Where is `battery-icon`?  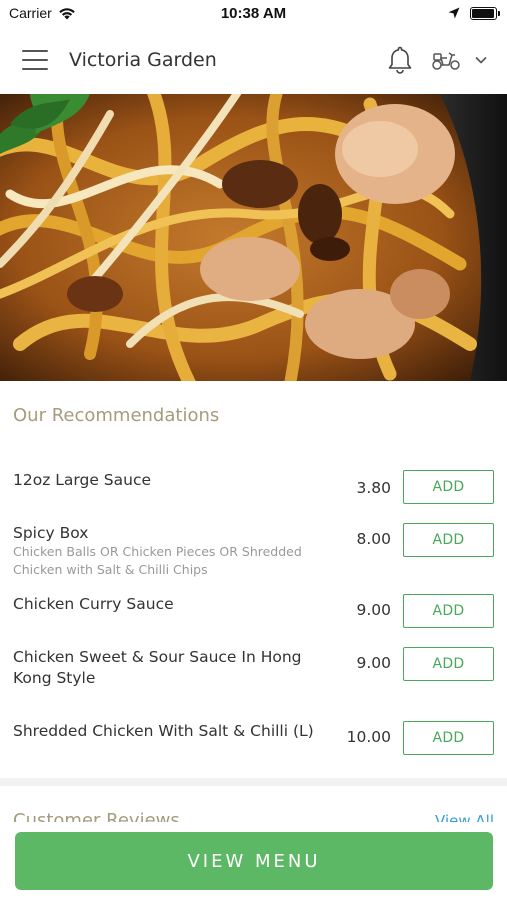 battery-icon is located at coordinates (485, 13).